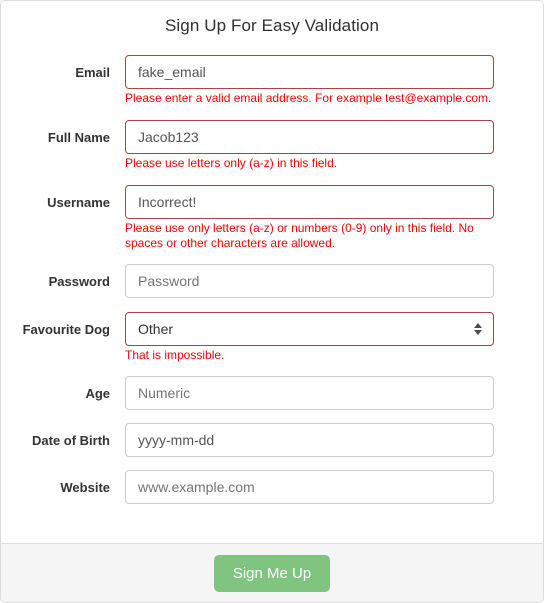  I want to click on form-row-favourite_dog: Favourite Dog Other That is impossible., so click(272, 337).